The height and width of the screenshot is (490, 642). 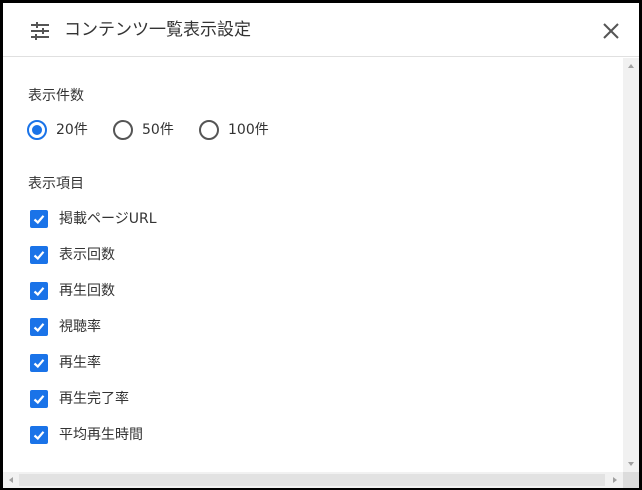 What do you see at coordinates (40, 31) in the screenshot?
I see `tune-icon` at bounding box center [40, 31].